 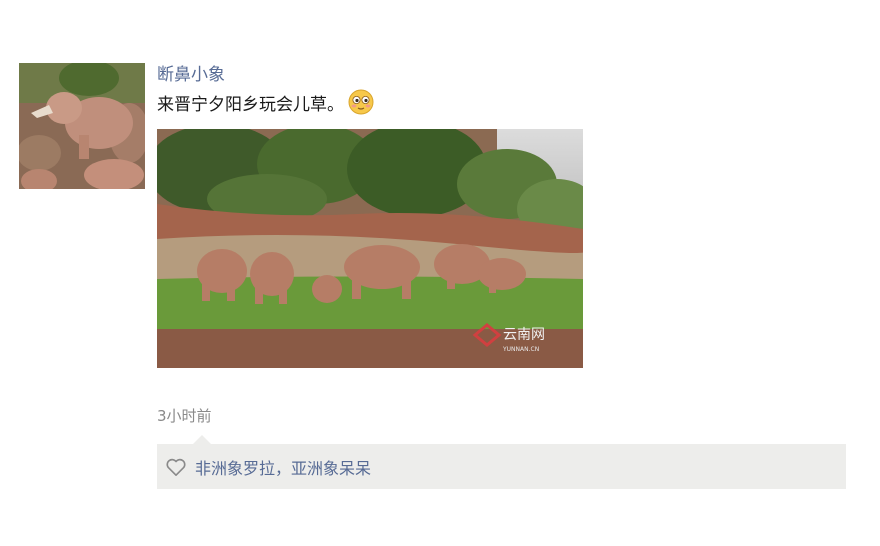 What do you see at coordinates (176, 467) in the screenshot?
I see `heart-outline-icon` at bounding box center [176, 467].